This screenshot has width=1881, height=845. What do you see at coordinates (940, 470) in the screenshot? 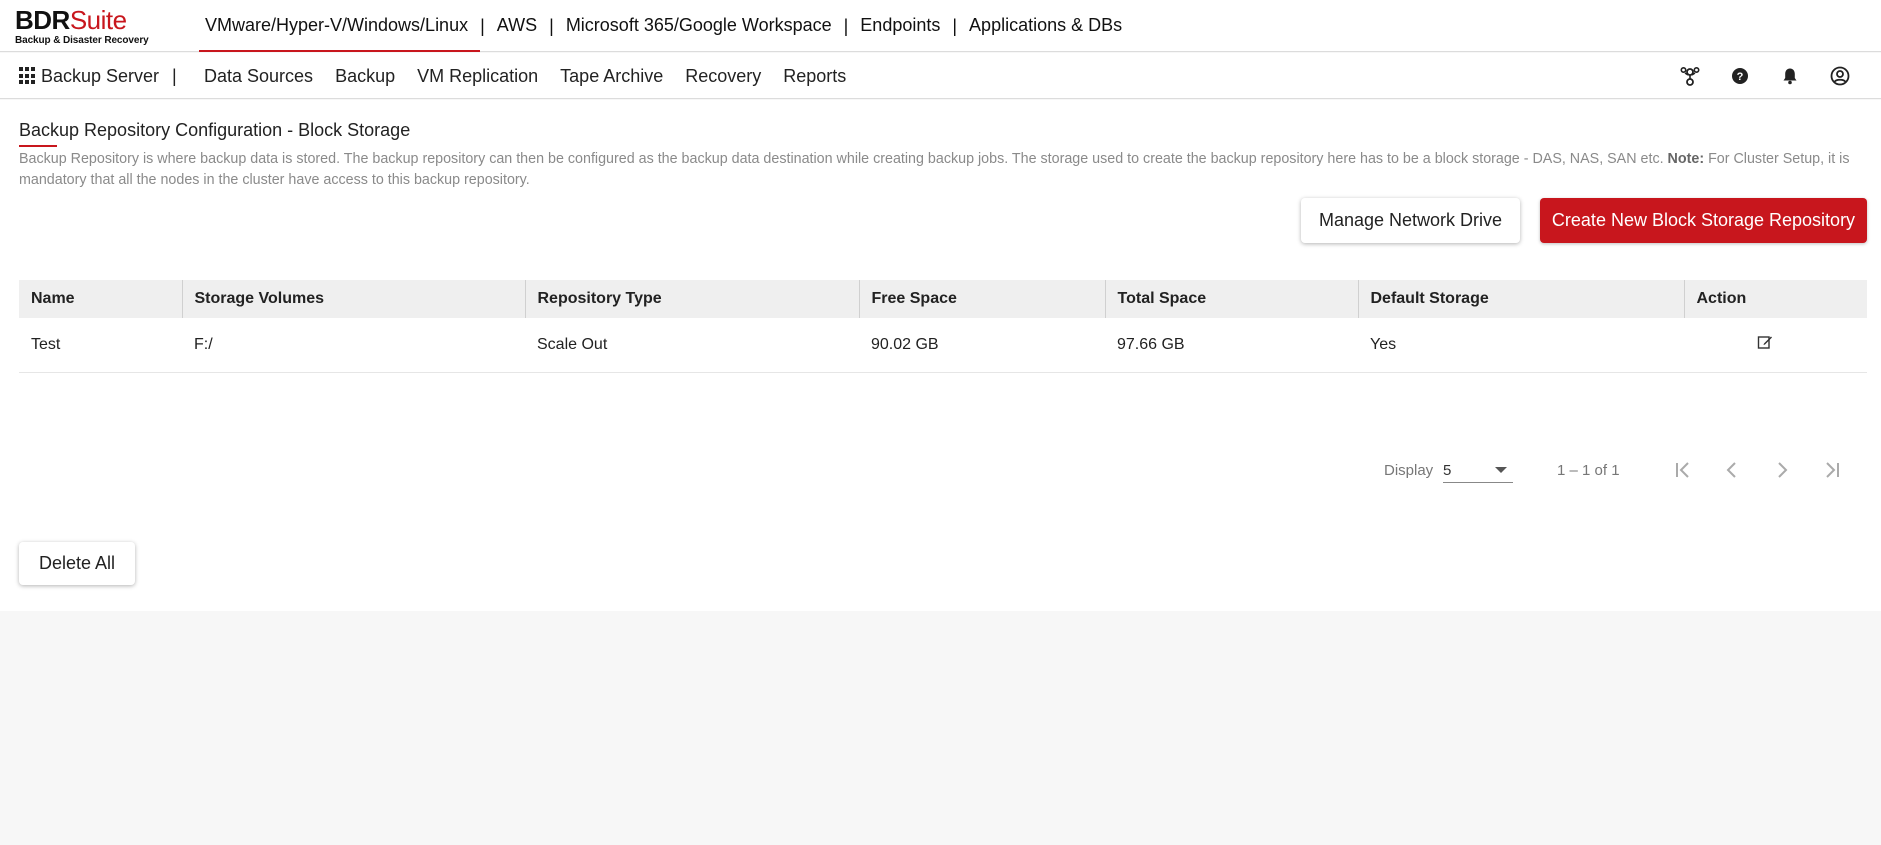
I see `pagination: Display 5 1 – 1 of 1` at bounding box center [940, 470].